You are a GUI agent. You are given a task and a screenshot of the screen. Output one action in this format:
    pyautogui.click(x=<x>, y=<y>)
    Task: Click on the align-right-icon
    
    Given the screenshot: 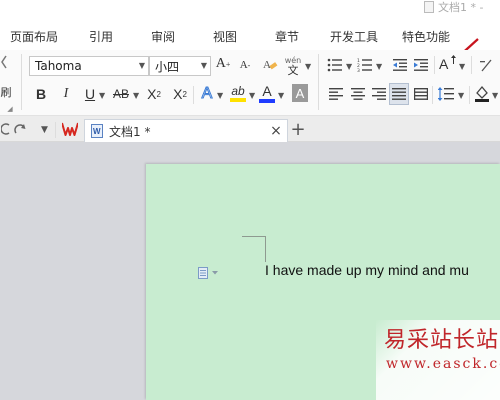 What is the action you would take?
    pyautogui.click(x=379, y=94)
    